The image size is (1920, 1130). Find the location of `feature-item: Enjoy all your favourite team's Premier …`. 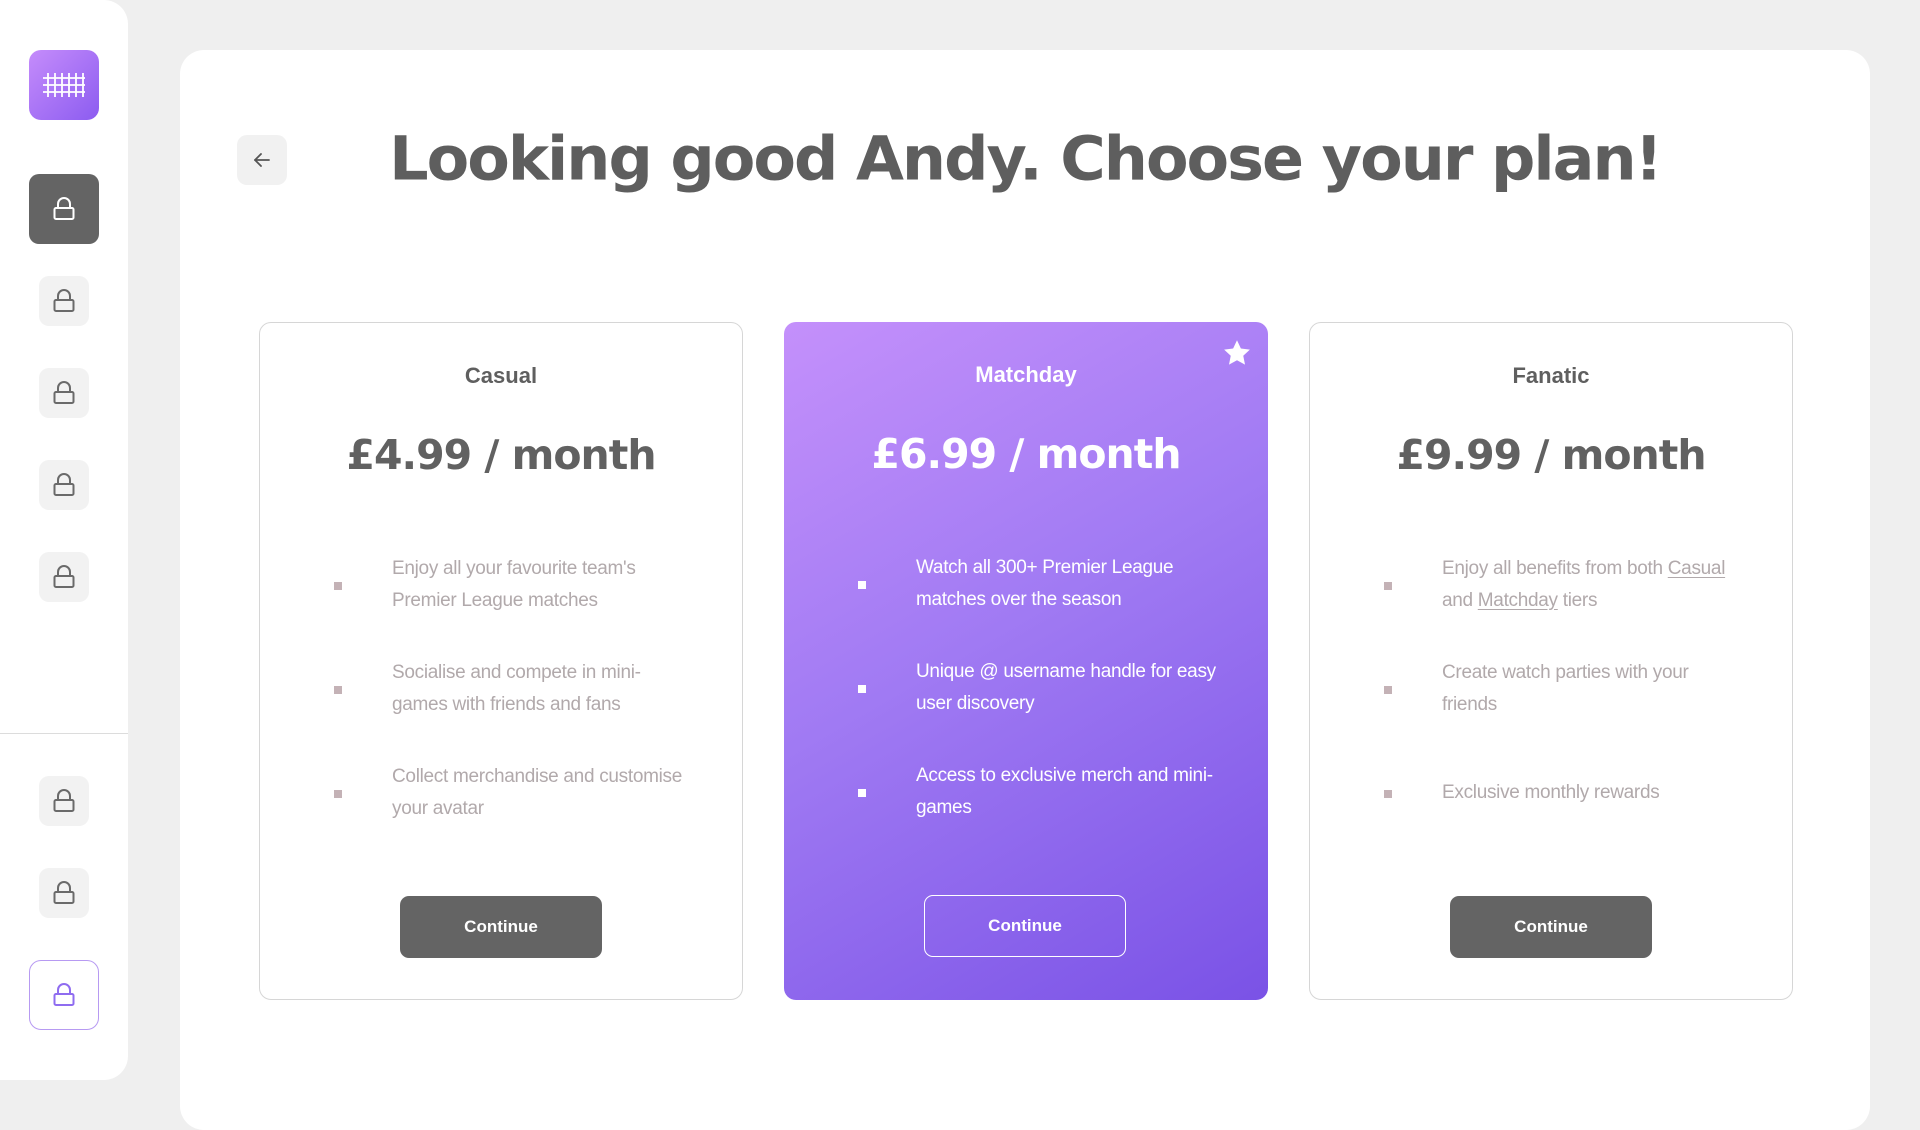

feature-item: Enjoy all your favourite team's Premier … is located at coordinates (501, 585).